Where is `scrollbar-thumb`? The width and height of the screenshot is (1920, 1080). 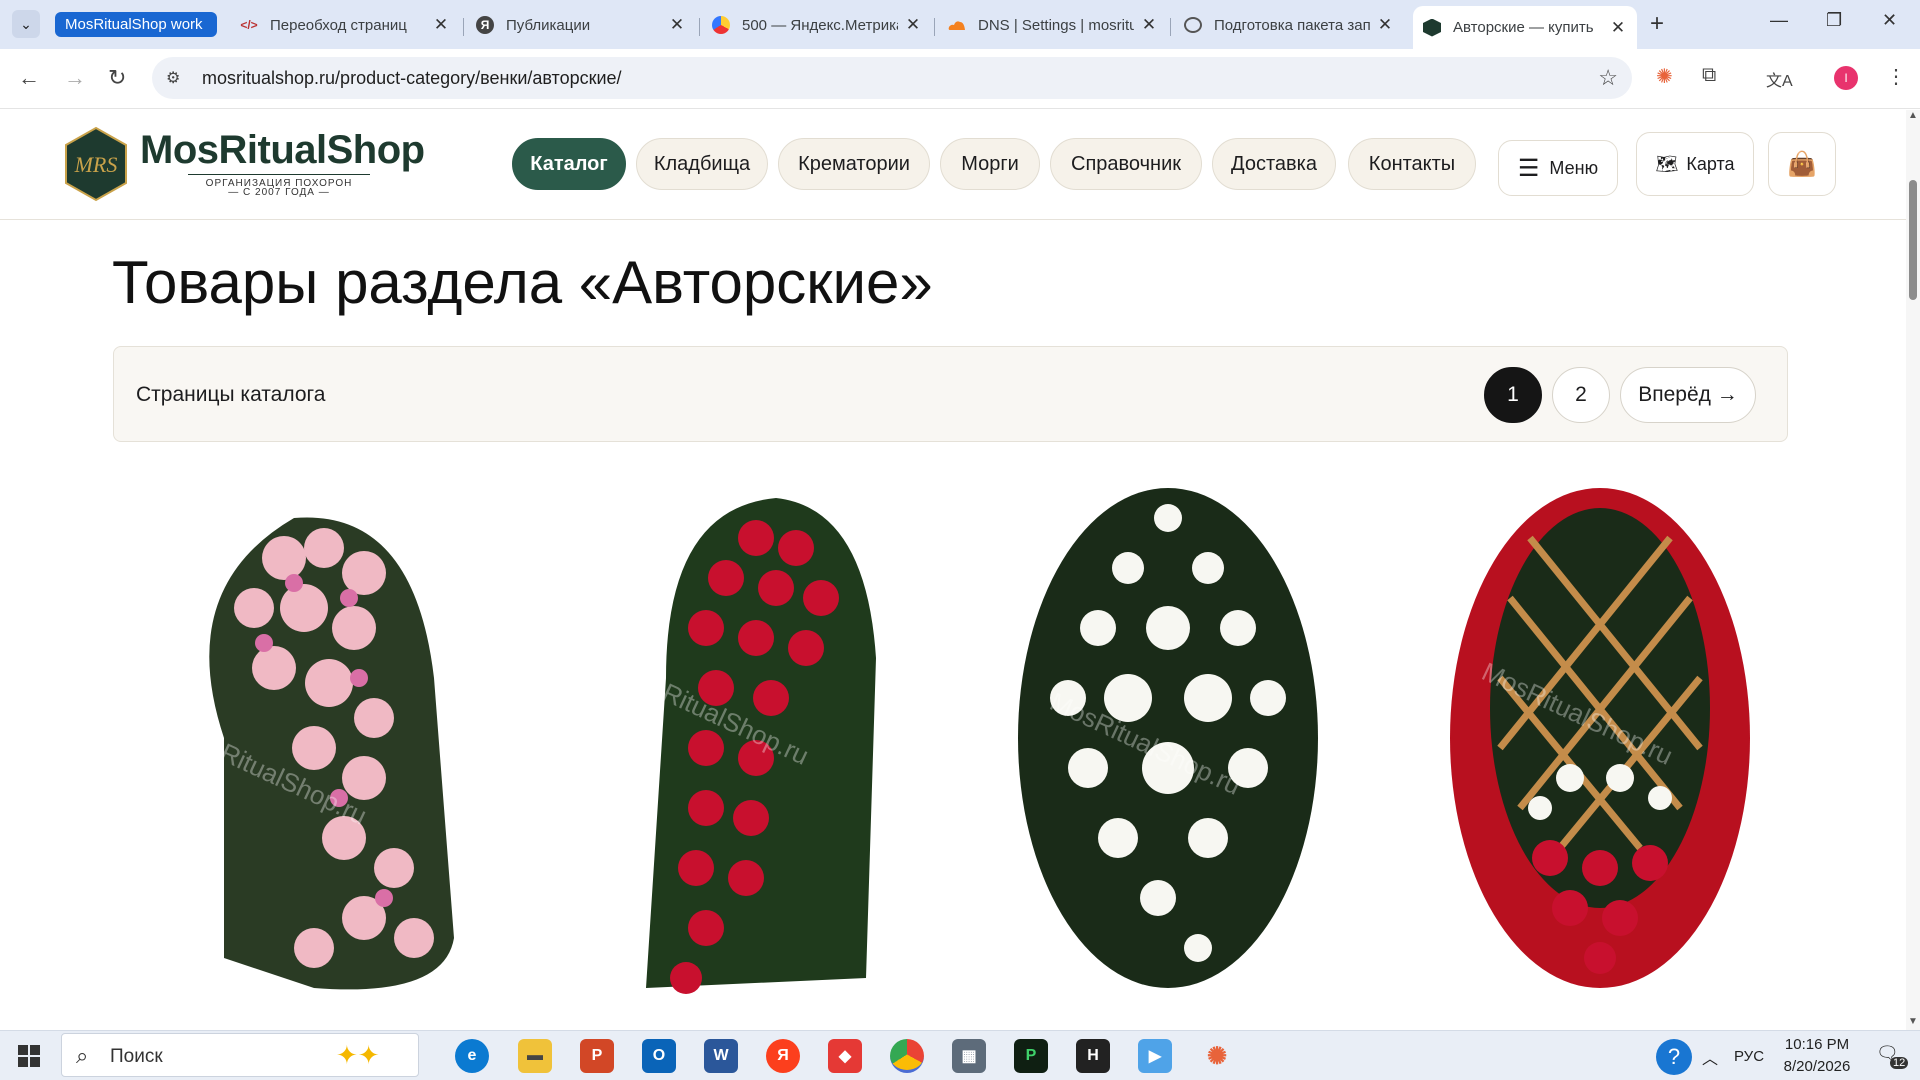 scrollbar-thumb is located at coordinates (1913, 240).